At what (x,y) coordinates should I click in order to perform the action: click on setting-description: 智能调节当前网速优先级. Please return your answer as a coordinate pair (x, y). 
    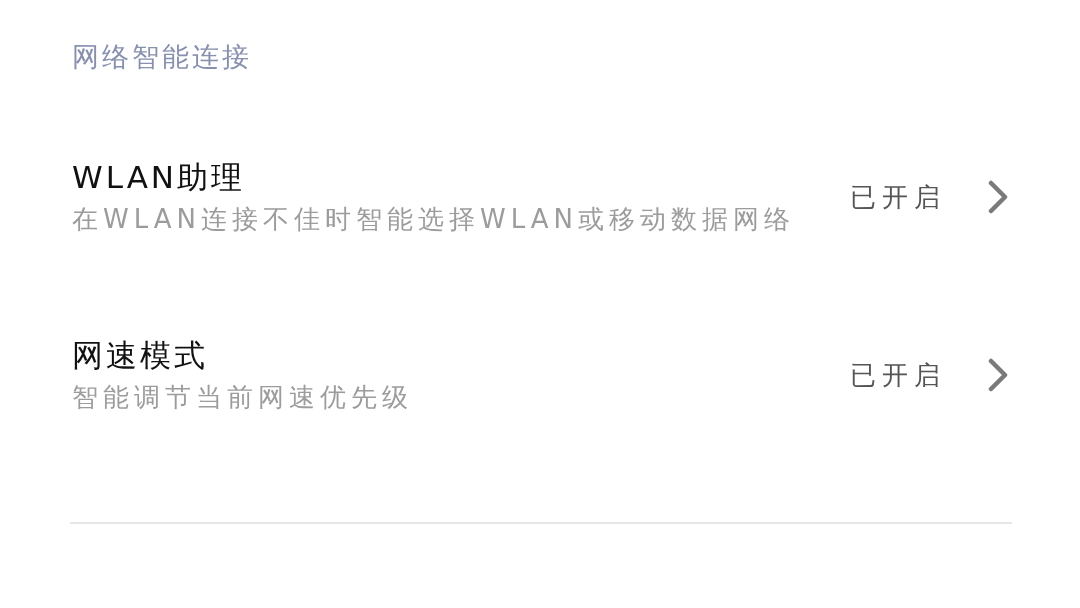
    Looking at the image, I should click on (242, 397).